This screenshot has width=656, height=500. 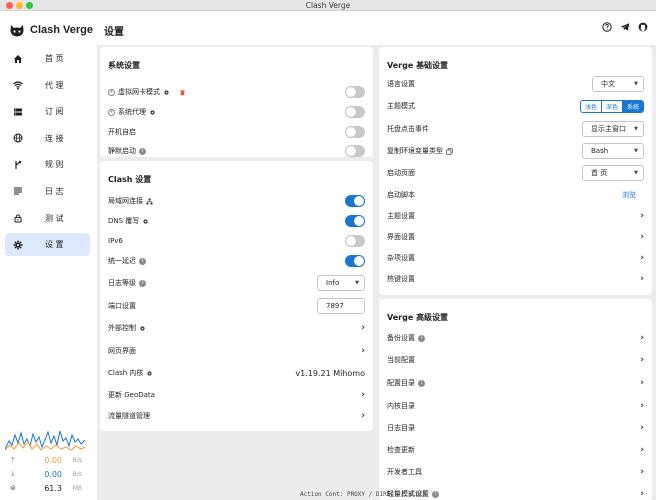 I want to click on auto-launch-toggle, so click(x=355, y=132).